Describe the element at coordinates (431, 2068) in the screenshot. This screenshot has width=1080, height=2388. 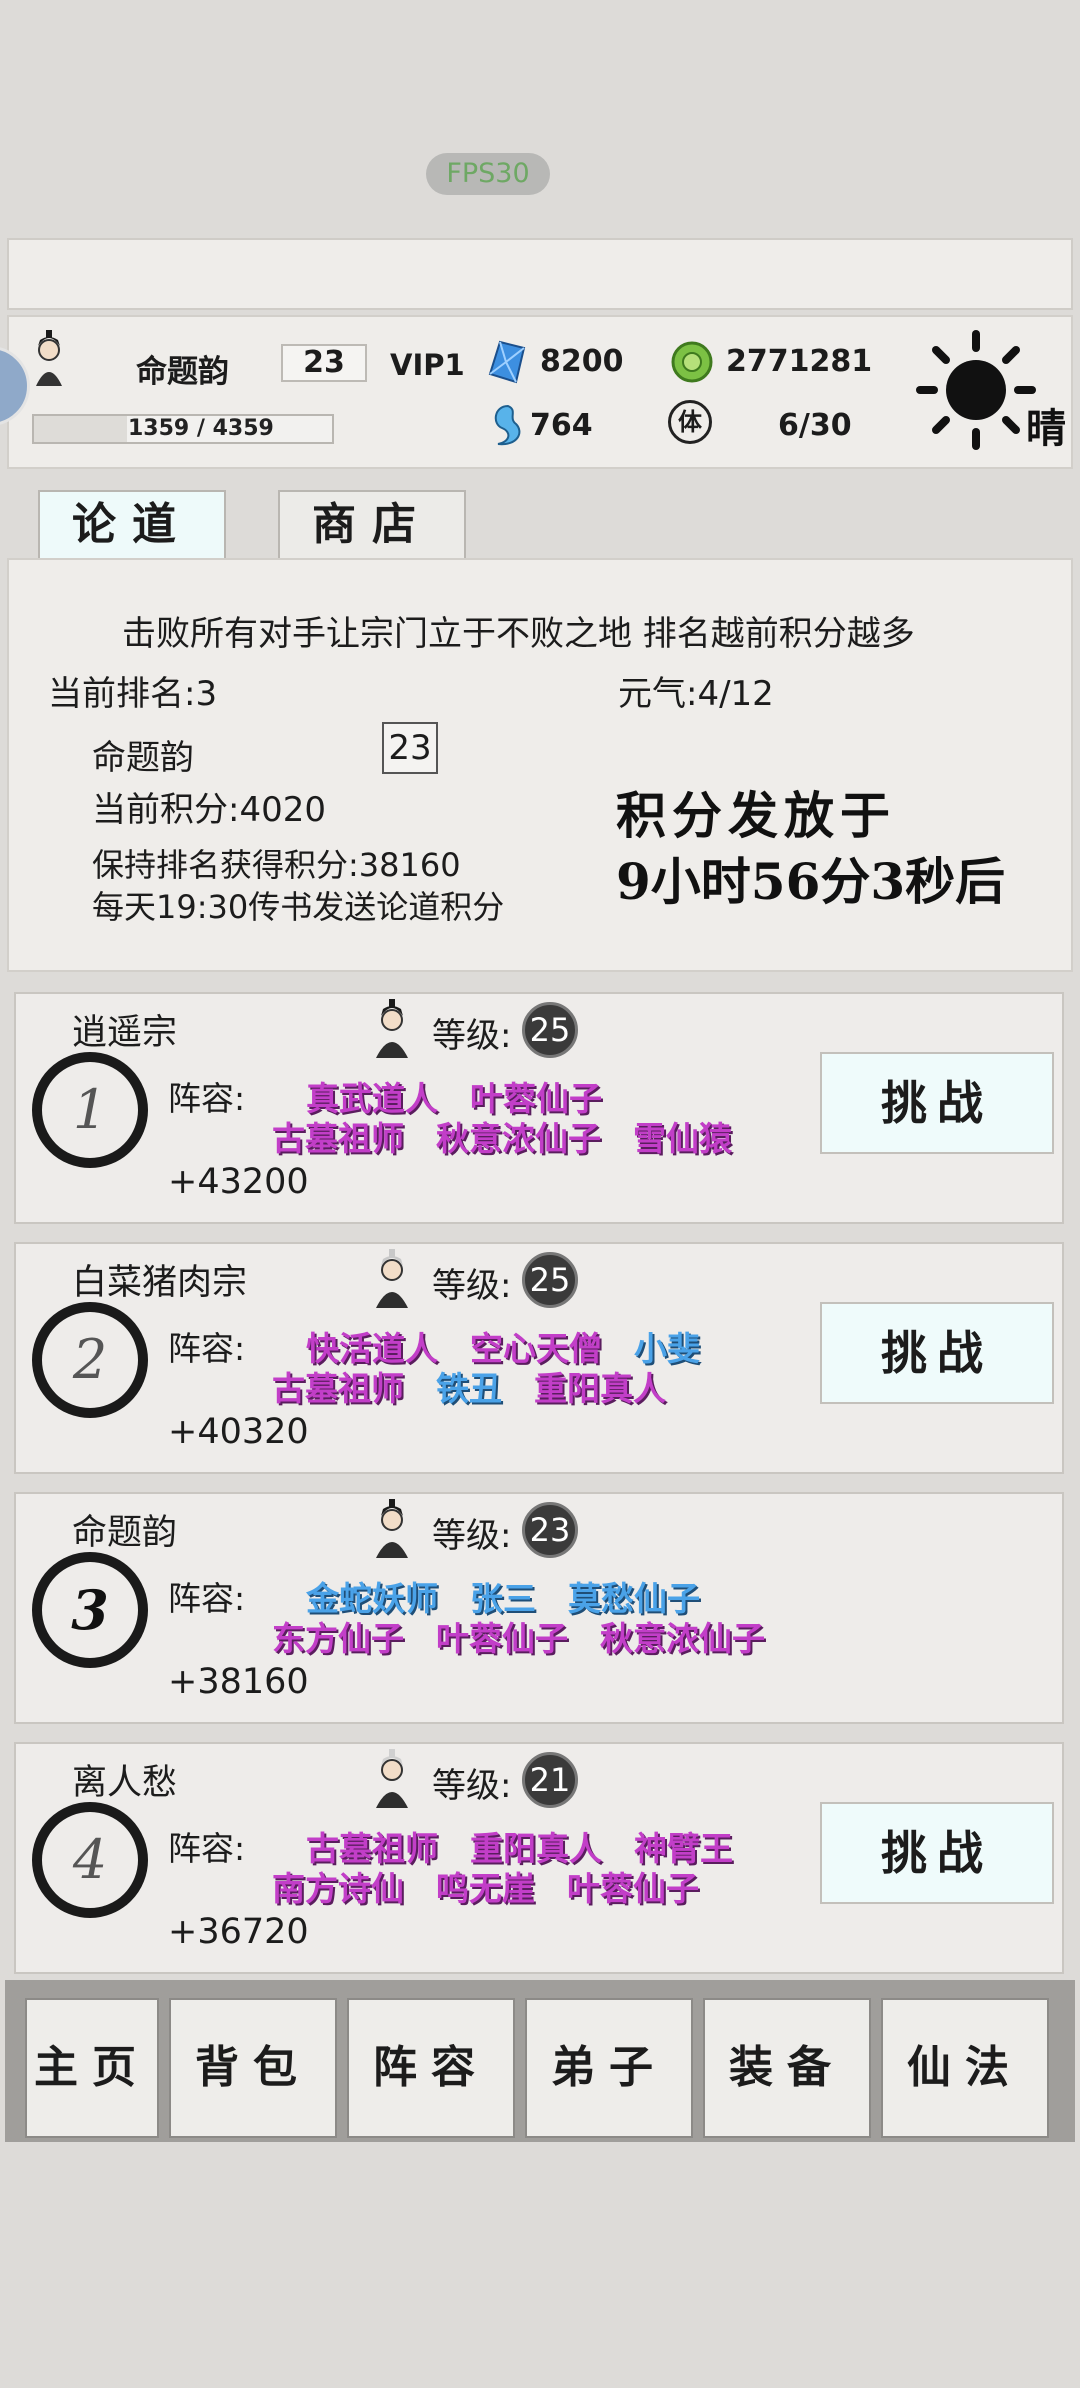
I see `nav-lineup: 阵容` at that location.